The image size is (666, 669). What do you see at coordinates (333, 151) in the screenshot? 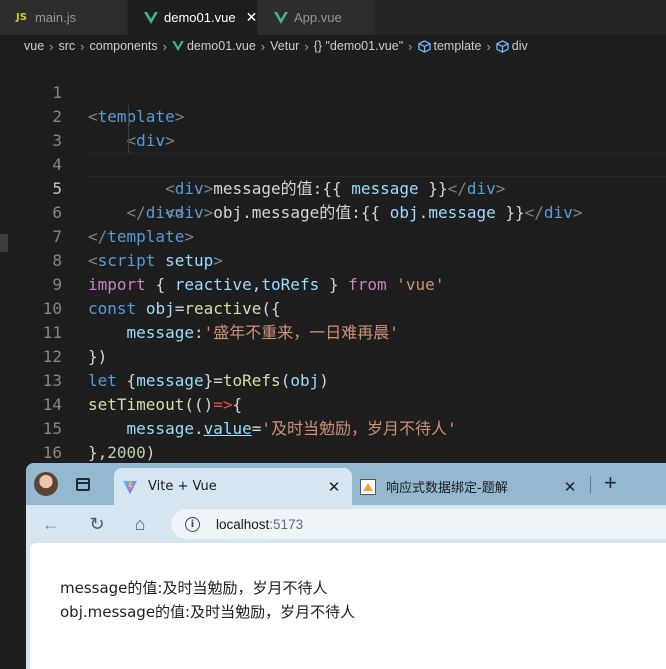
I see `code-line: 3 <div>message的值:{{ message }}</div>` at bounding box center [333, 151].